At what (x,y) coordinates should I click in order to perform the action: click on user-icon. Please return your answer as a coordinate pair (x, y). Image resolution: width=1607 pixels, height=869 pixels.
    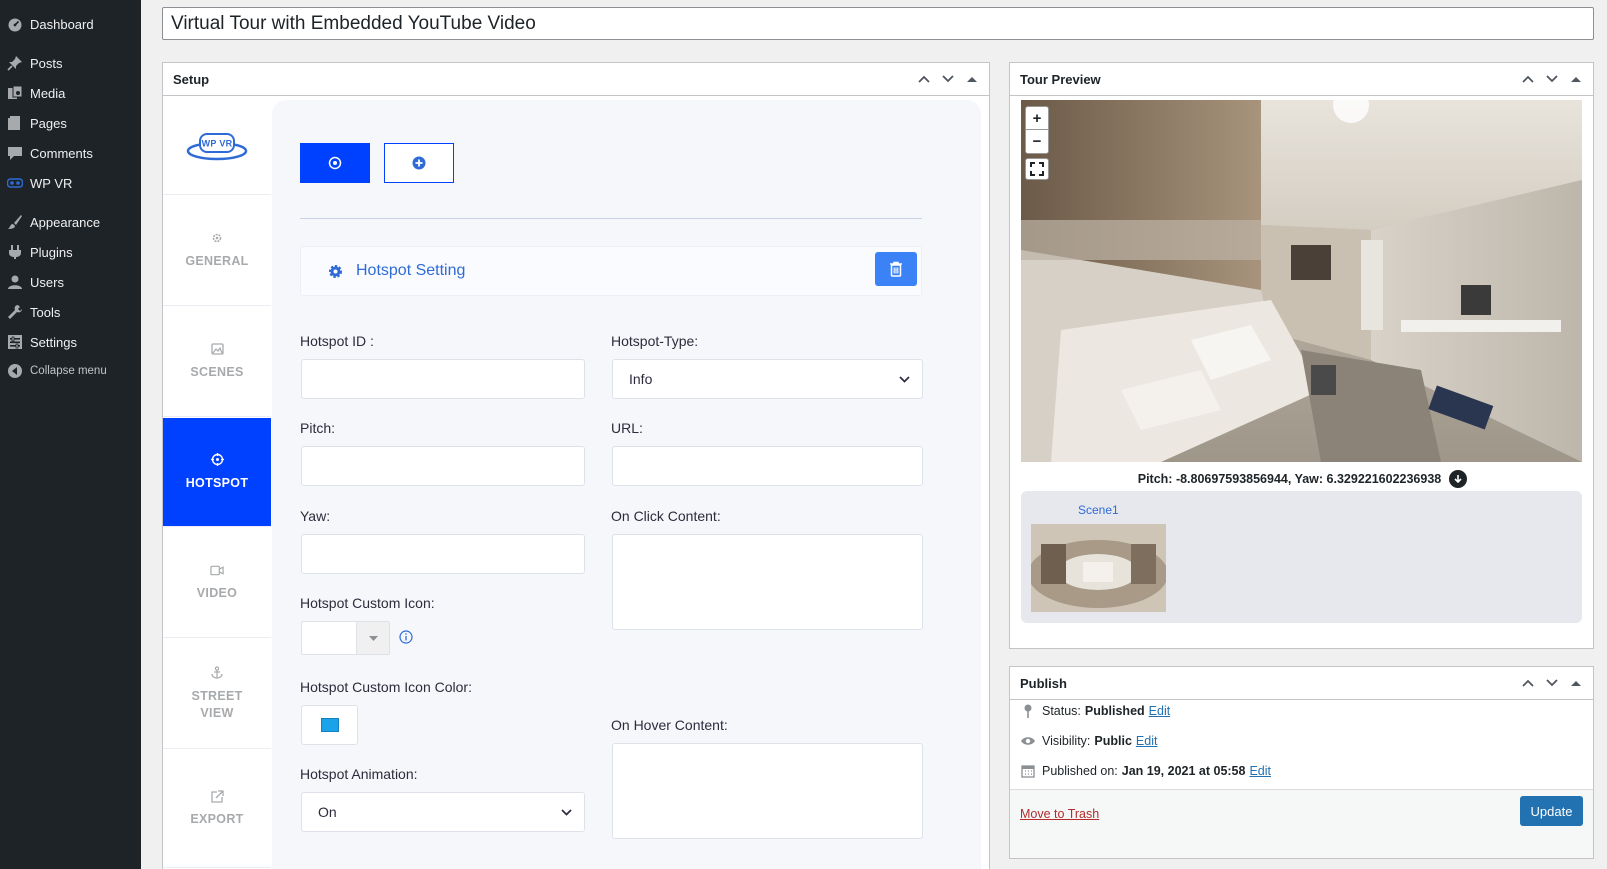
    Looking at the image, I should click on (15, 282).